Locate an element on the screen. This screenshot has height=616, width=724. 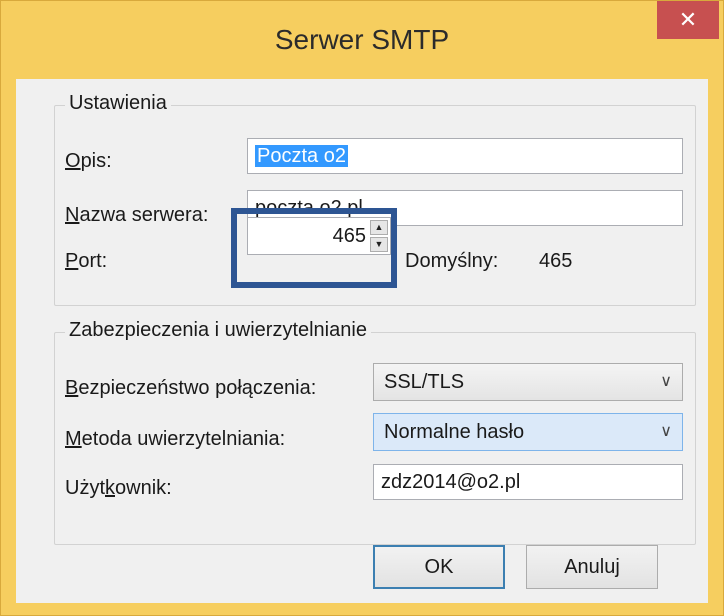
settings-group-title: Ustawienia is located at coordinates (118, 103).